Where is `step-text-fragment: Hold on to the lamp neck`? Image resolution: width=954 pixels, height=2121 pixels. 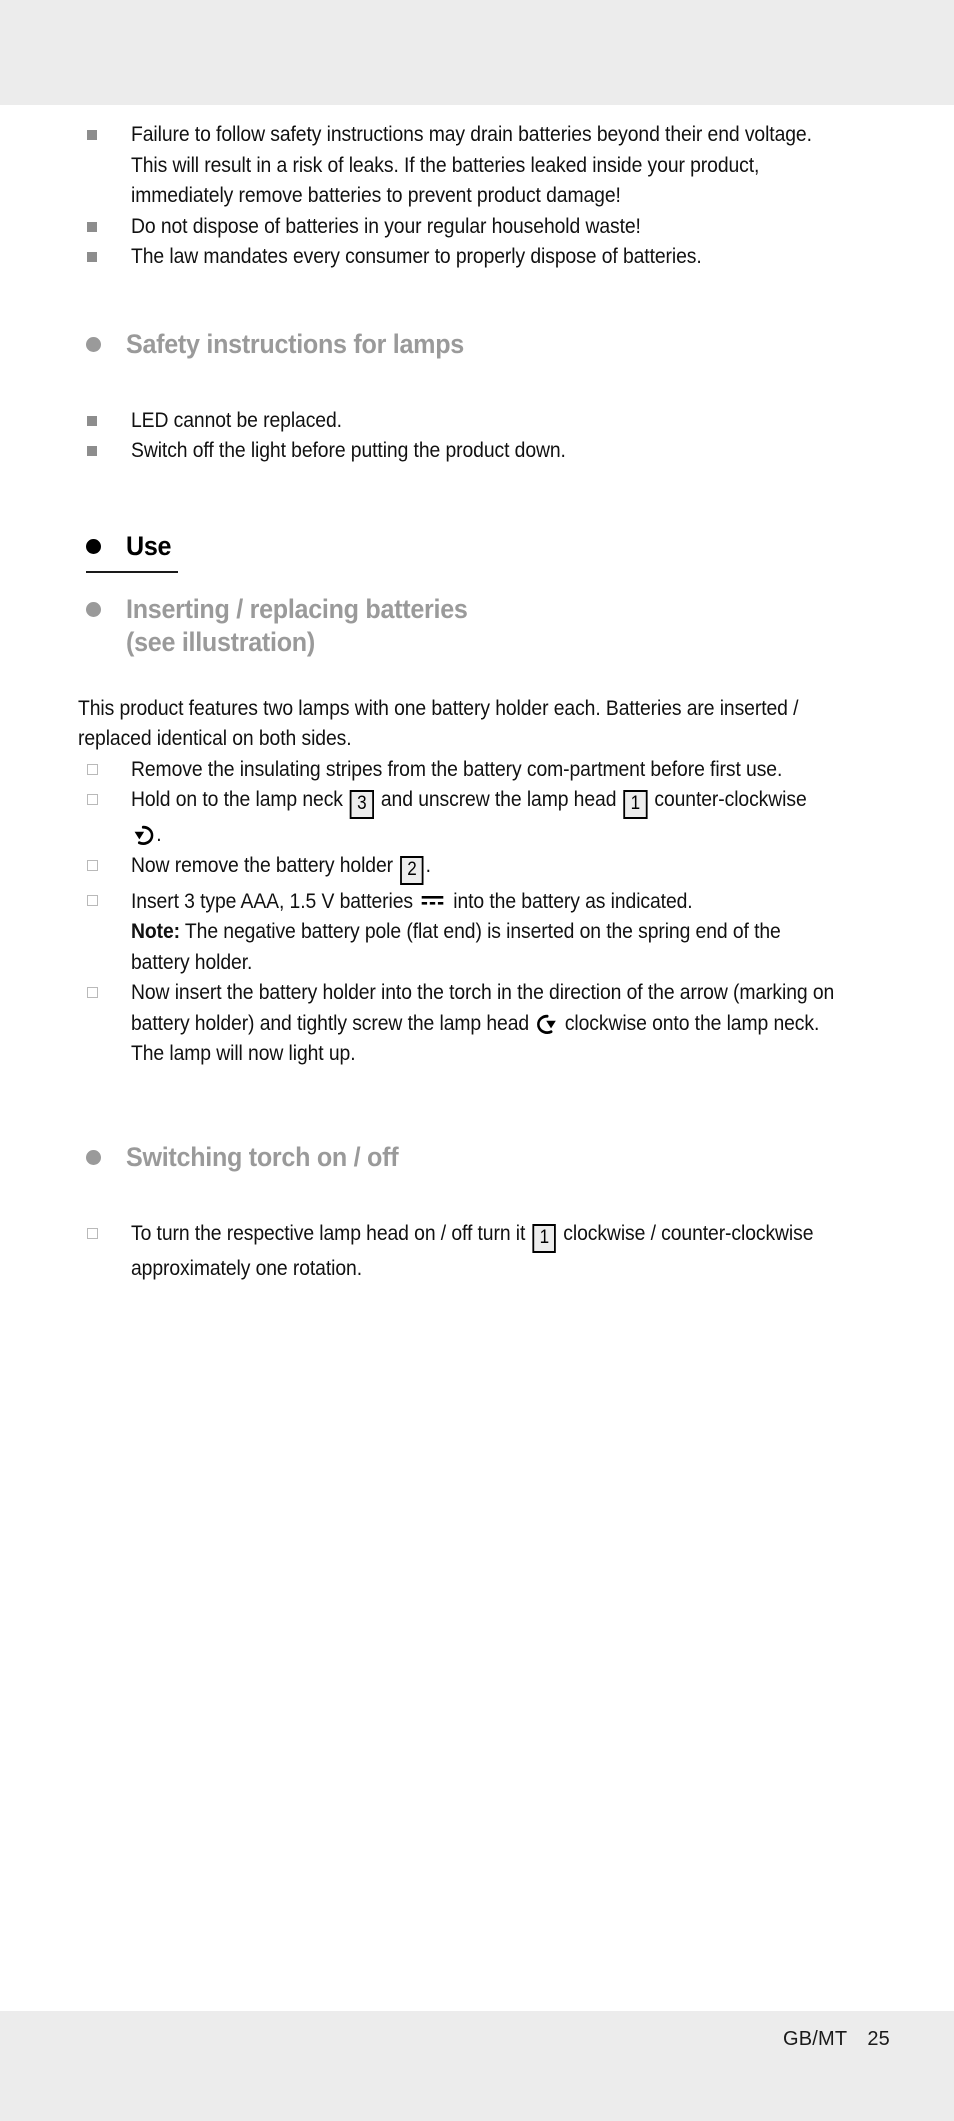
step-text-fragment: Hold on to the lamp neck is located at coordinates (240, 799).